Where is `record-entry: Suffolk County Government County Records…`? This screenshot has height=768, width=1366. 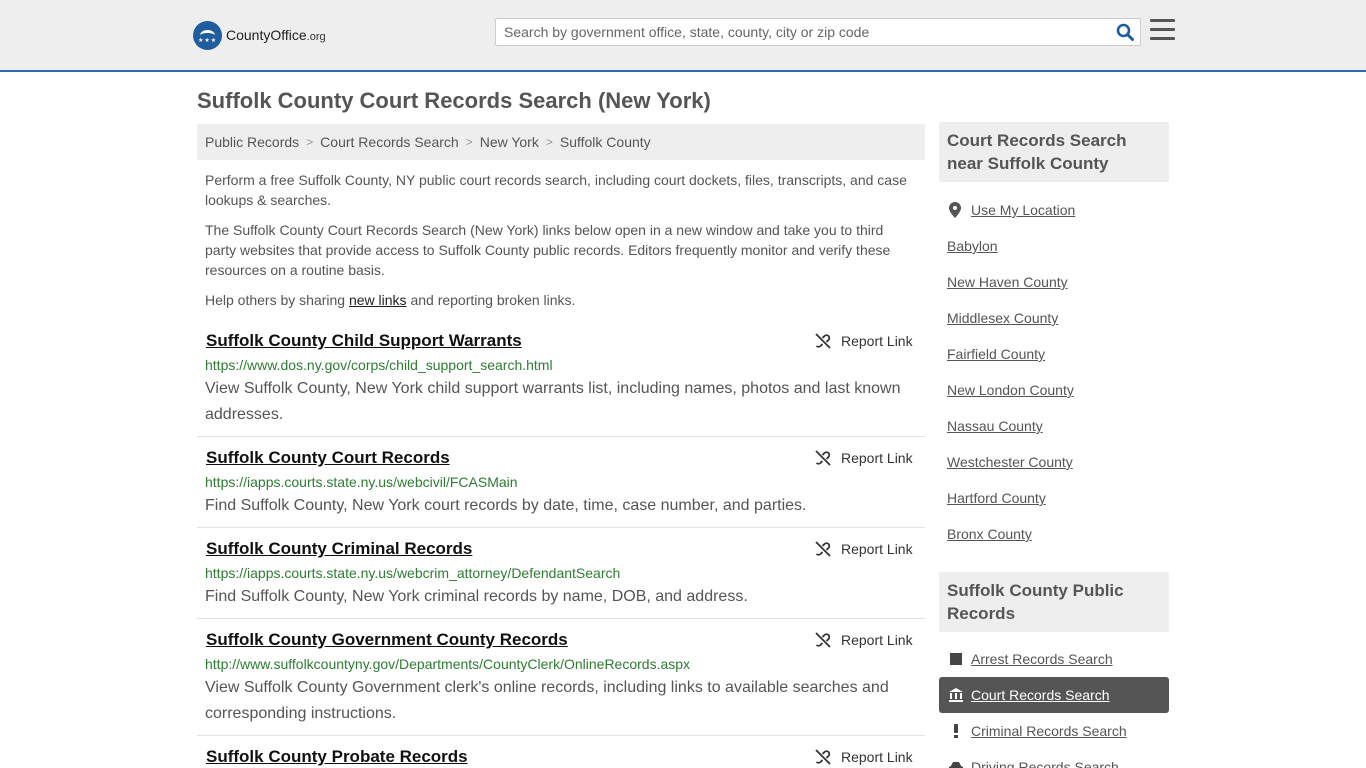 record-entry: Suffolk County Government County Records… is located at coordinates (561, 680).